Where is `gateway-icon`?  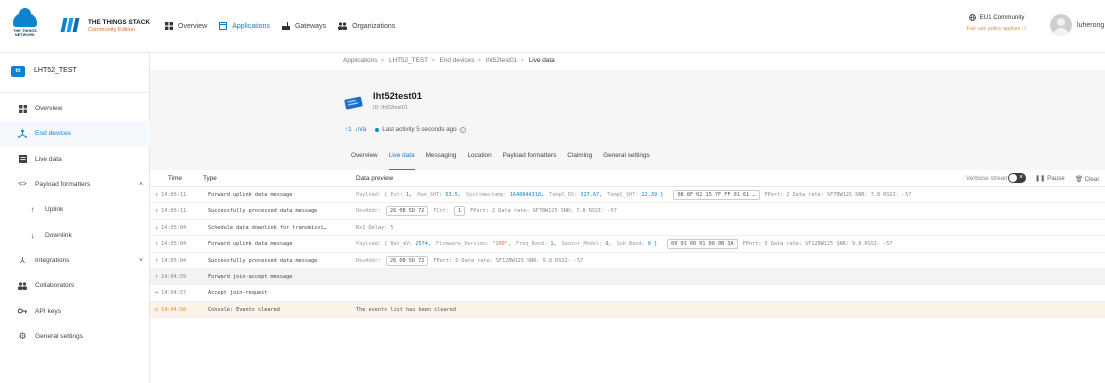 gateway-icon is located at coordinates (285, 26).